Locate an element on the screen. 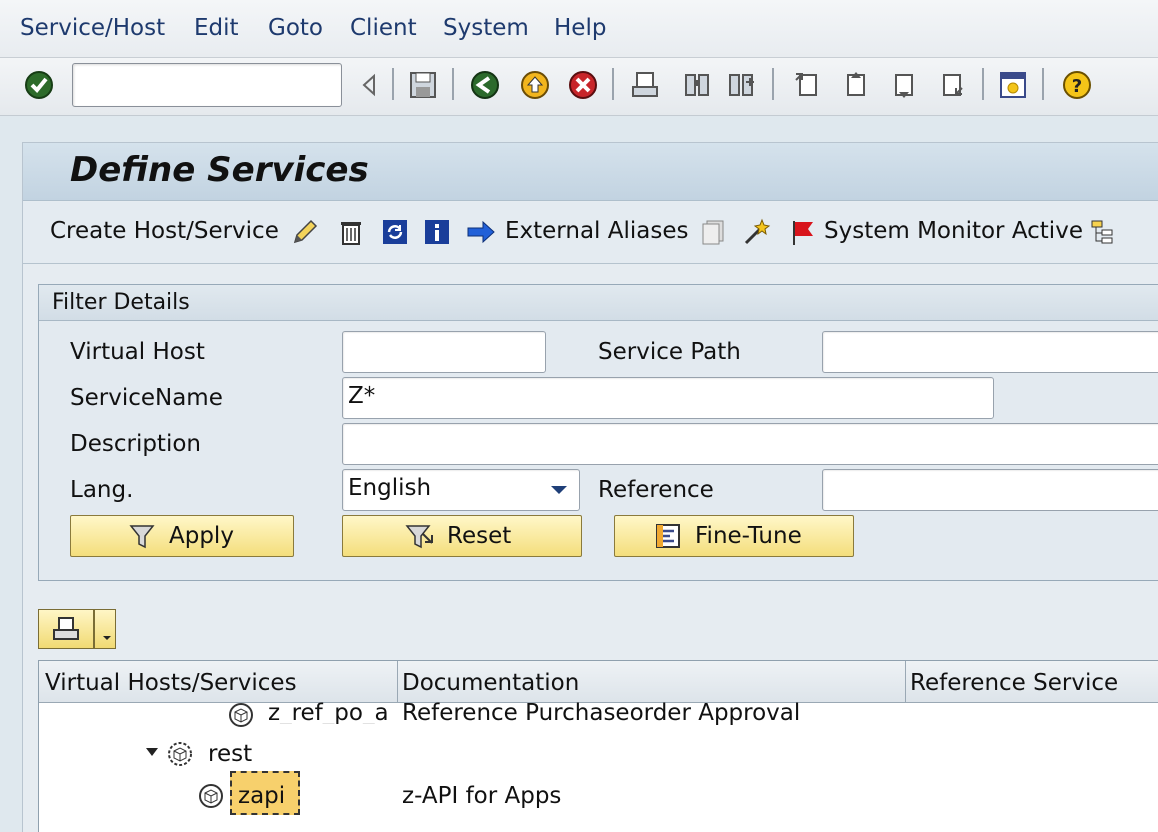 The image size is (1158, 832). print-icon is located at coordinates (645, 85).